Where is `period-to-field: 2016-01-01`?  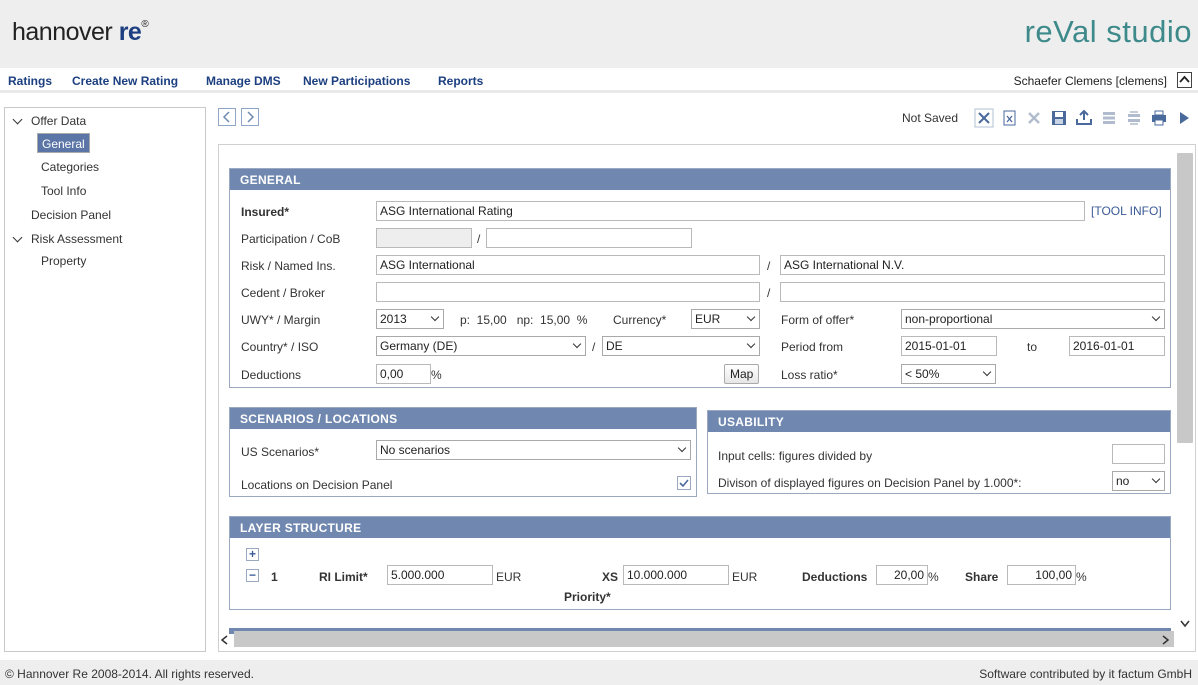 period-to-field: 2016-01-01 is located at coordinates (1117, 346).